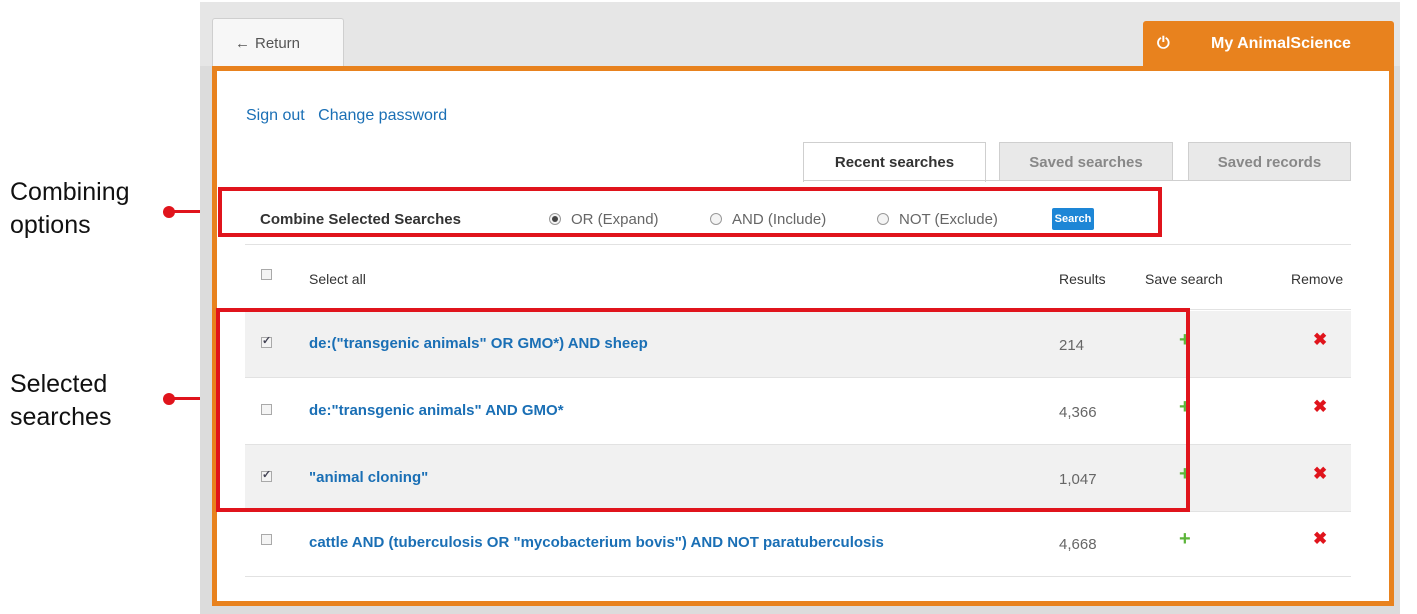 The width and height of the screenshot is (1417, 614). What do you see at coordinates (1082, 279) in the screenshot?
I see `results-header: Results` at bounding box center [1082, 279].